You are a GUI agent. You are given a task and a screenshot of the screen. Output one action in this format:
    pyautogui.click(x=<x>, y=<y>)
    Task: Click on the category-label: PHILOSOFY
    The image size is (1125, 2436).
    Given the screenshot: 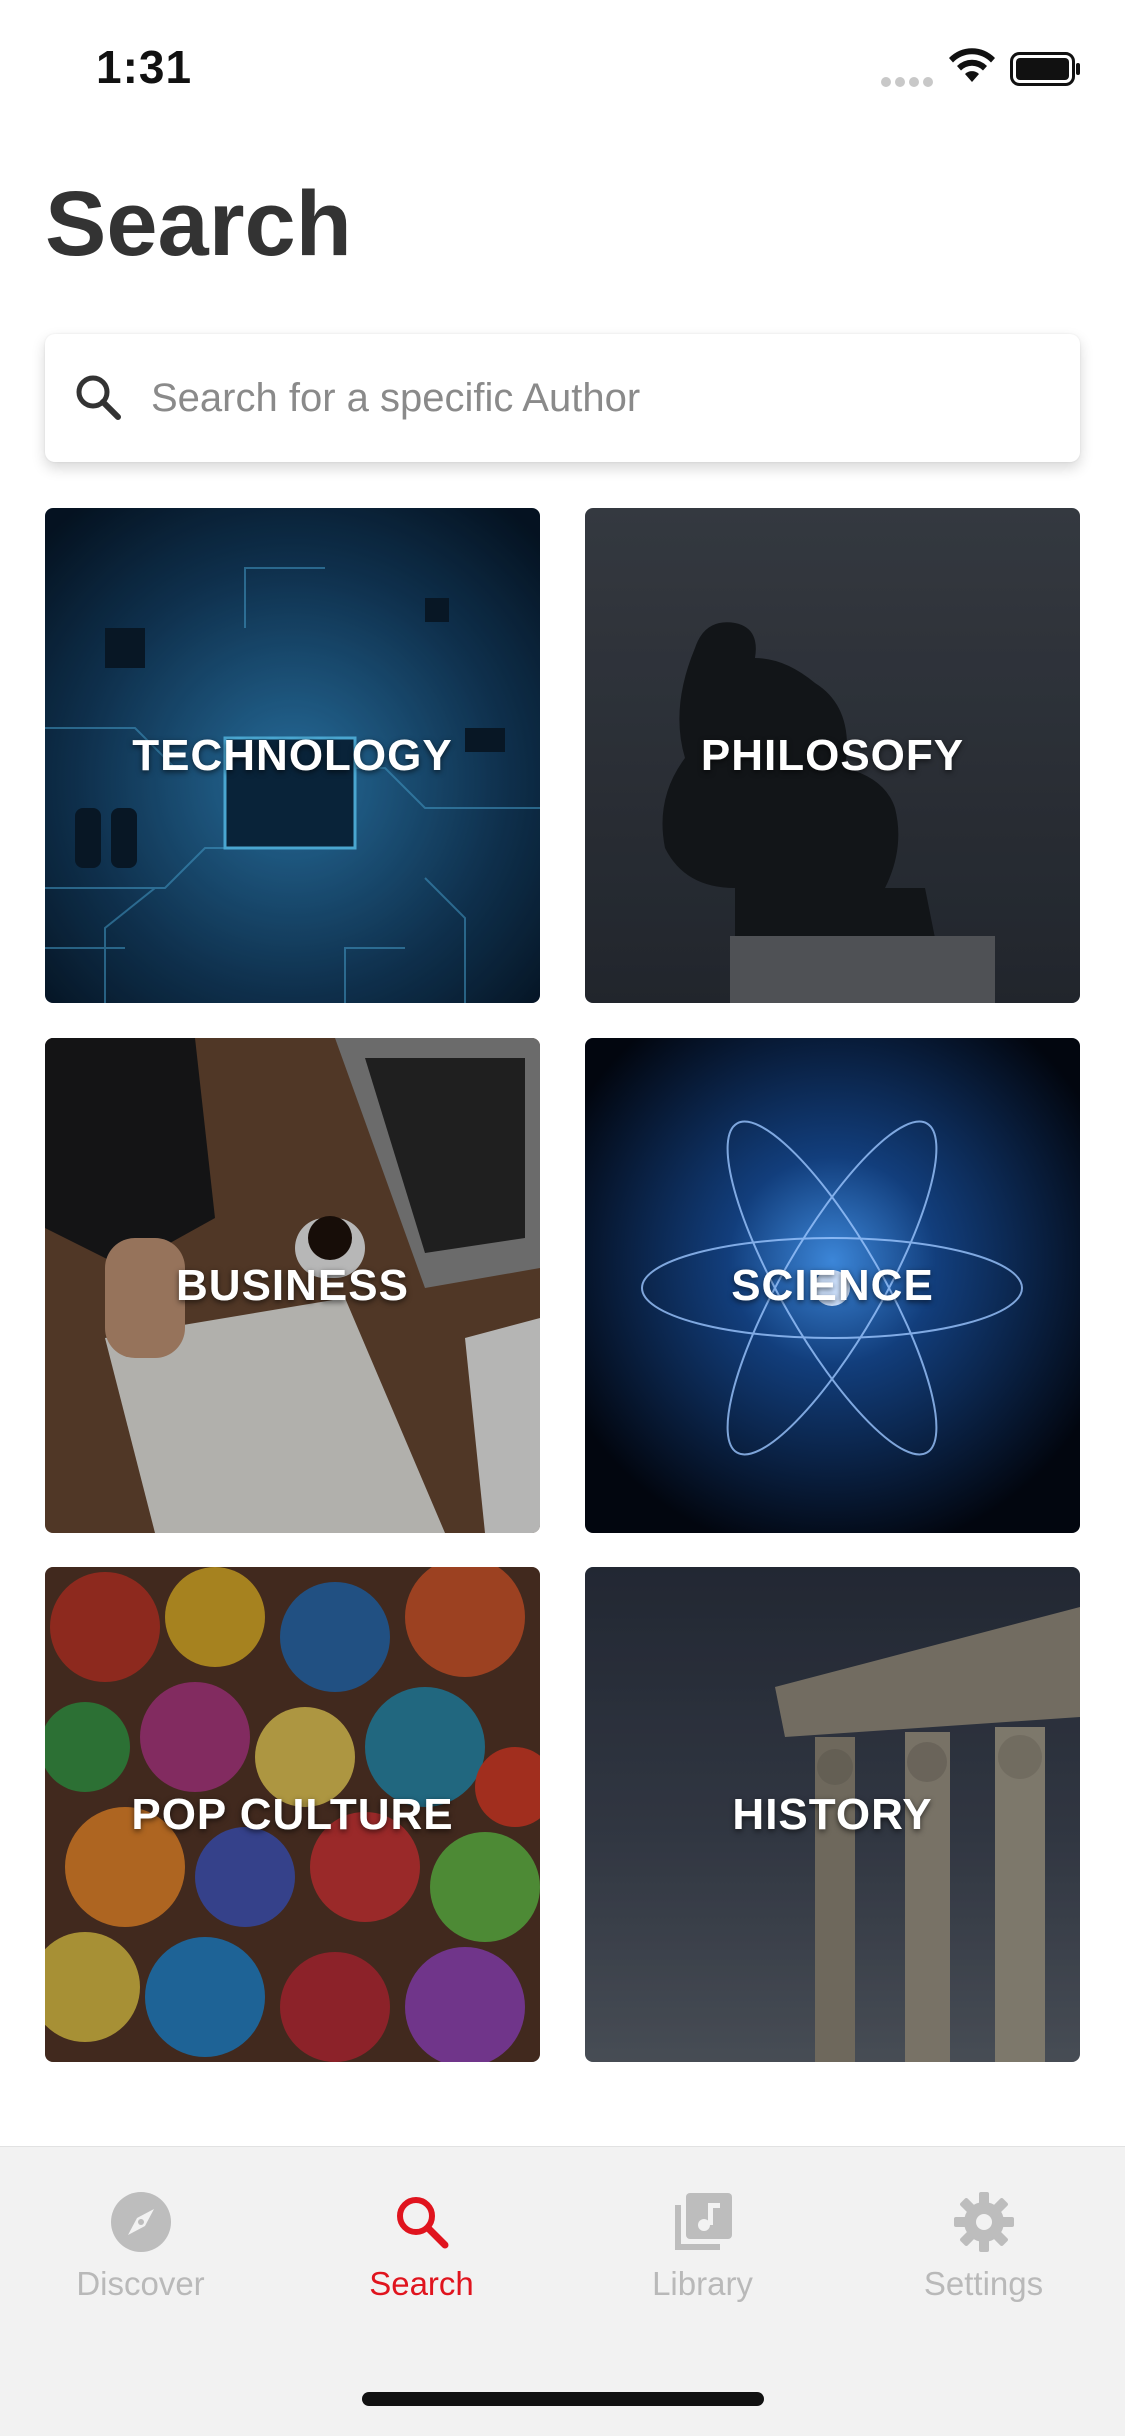 What is the action you would take?
    pyautogui.click(x=832, y=755)
    